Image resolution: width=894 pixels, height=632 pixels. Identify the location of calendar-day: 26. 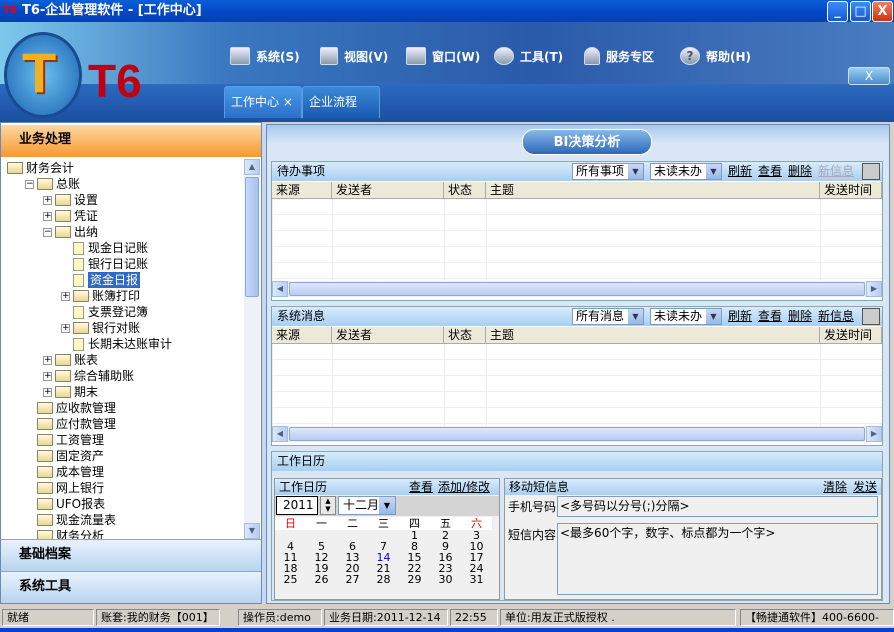
(321, 579).